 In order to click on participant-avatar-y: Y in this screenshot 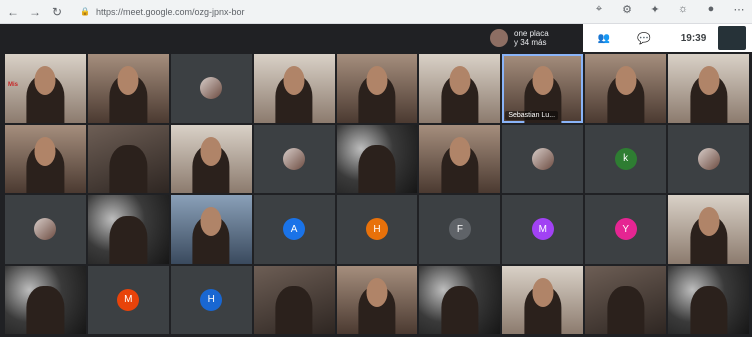, I will do `click(625, 229)`.